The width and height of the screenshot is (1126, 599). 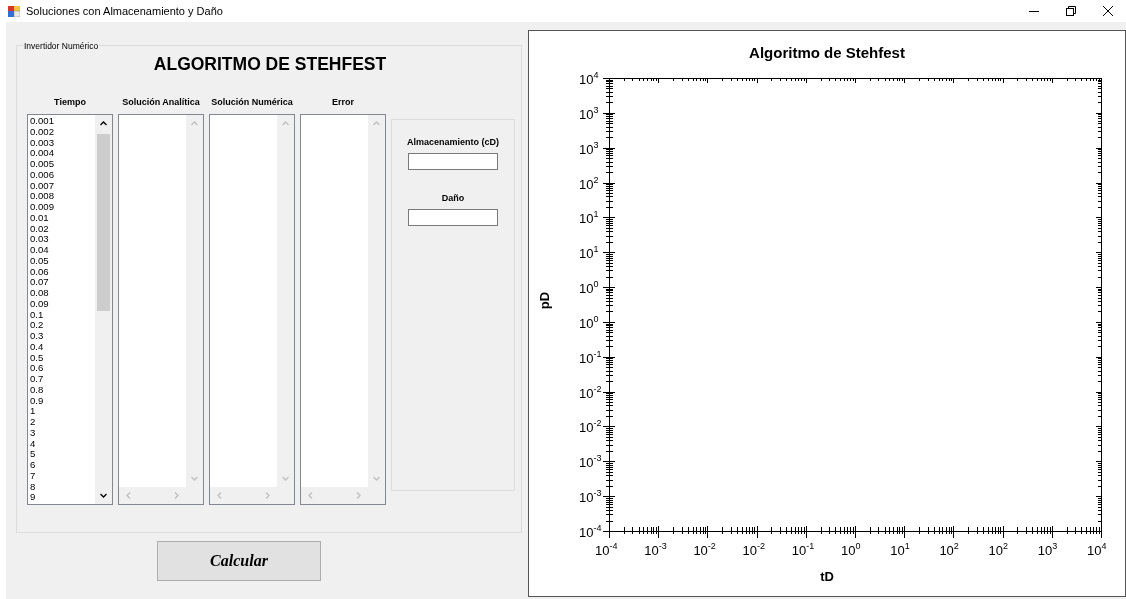 What do you see at coordinates (61, 444) in the screenshot?
I see `list-item: 4` at bounding box center [61, 444].